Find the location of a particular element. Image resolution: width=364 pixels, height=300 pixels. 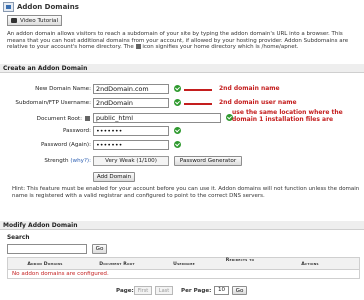

col-addon-domains: Addon Domains is located at coordinates (45, 265).